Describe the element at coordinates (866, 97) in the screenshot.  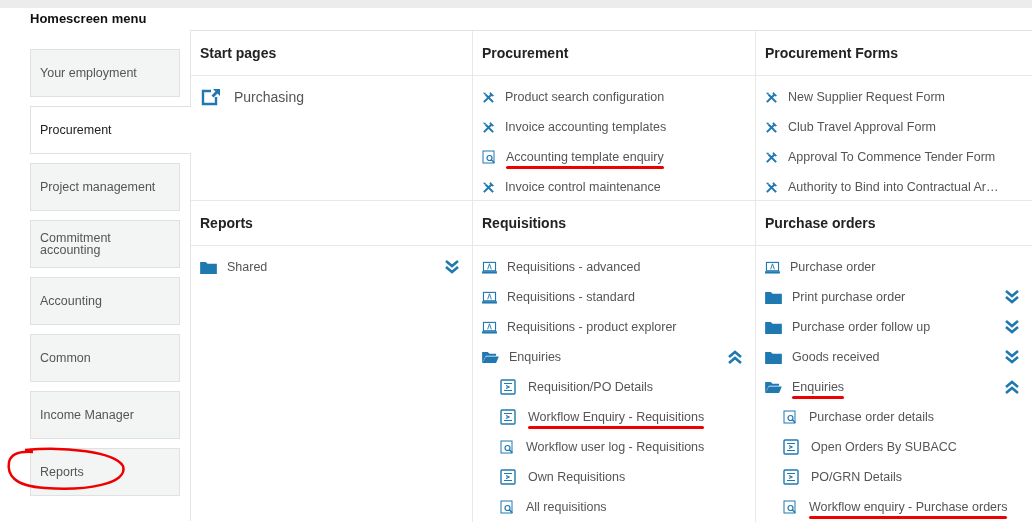
I see `menu-link: New Supplier Request Form` at that location.